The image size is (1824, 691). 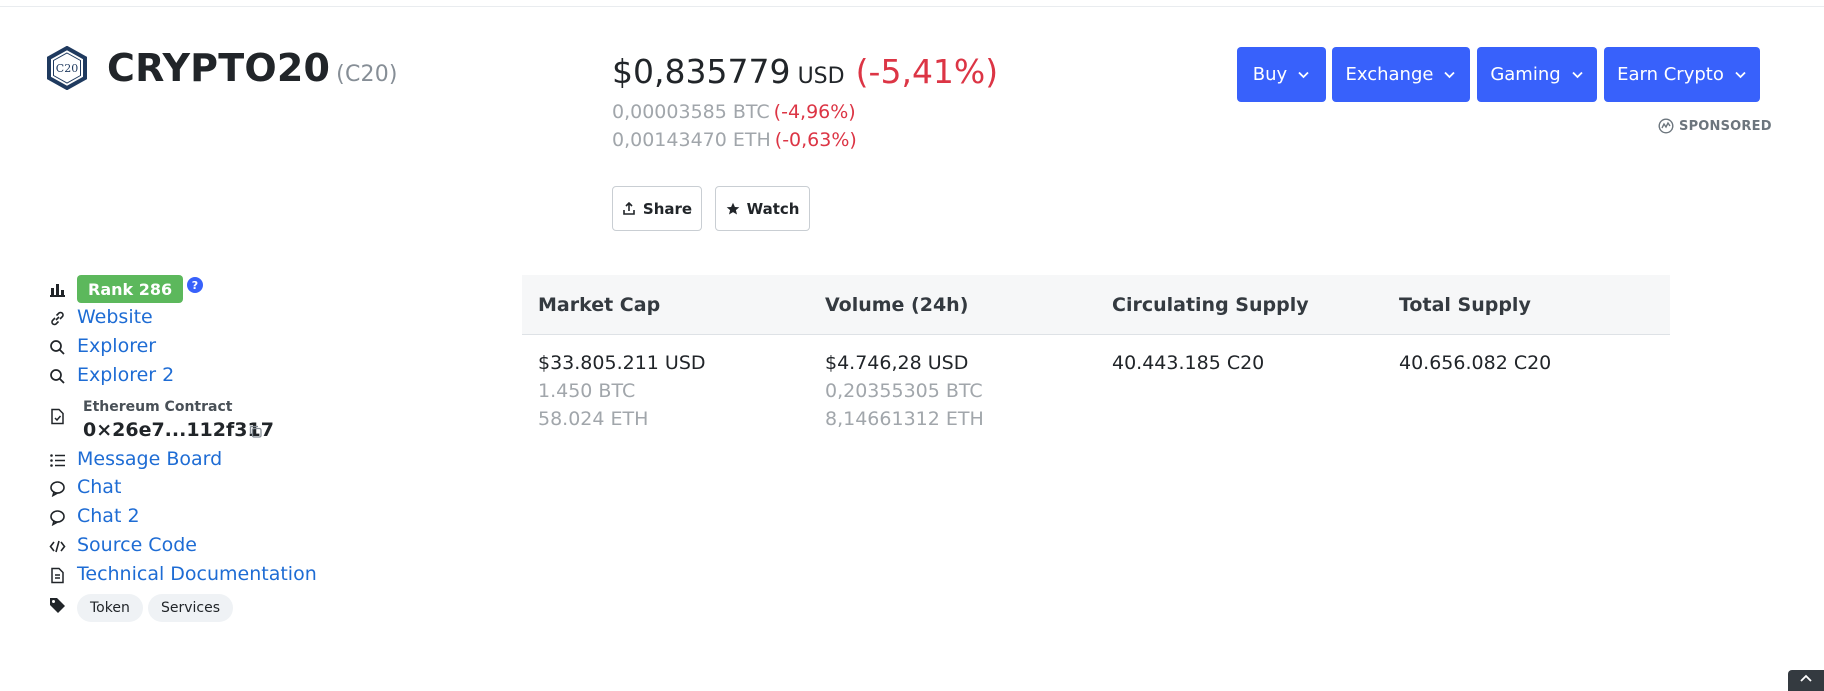 I want to click on list-icon, so click(x=57, y=460).